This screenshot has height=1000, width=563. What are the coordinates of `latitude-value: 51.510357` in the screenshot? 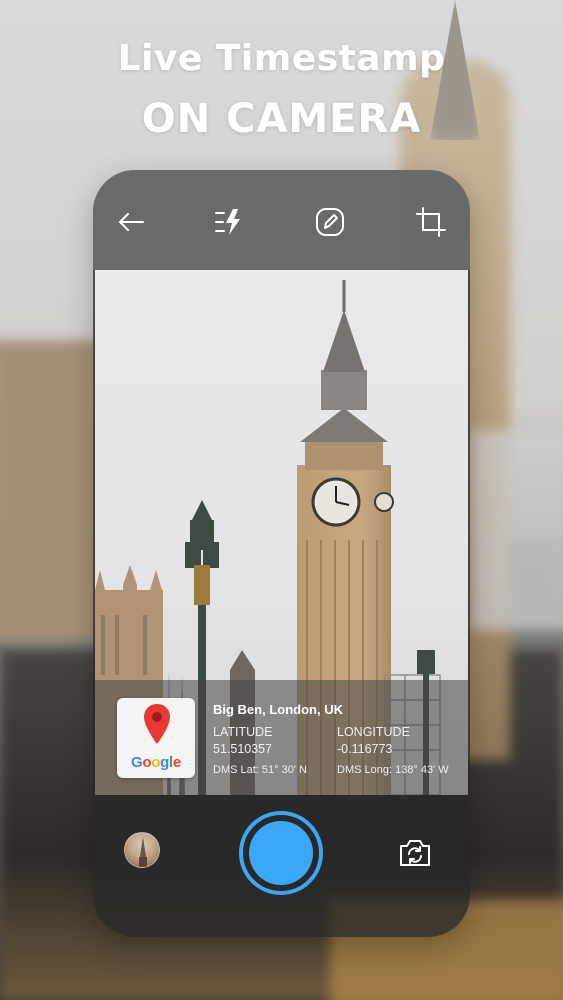 It's located at (243, 749).